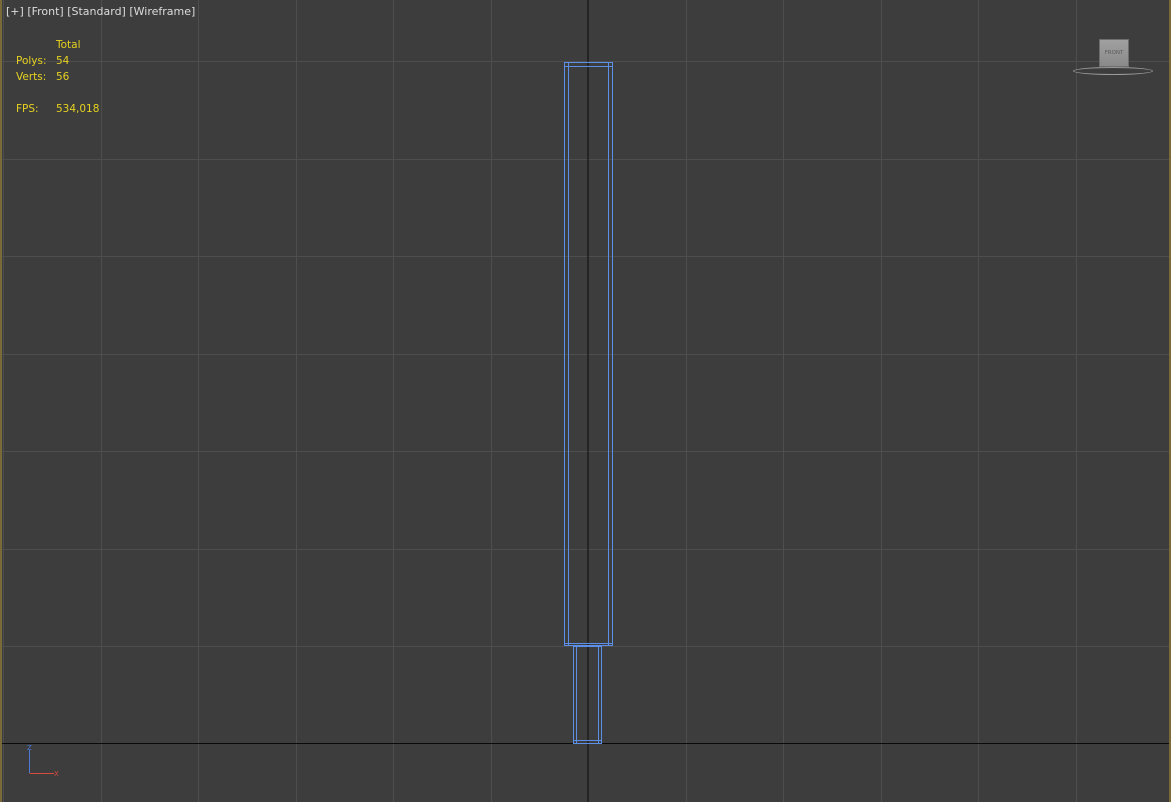  What do you see at coordinates (27, 109) in the screenshot?
I see `fps-label: FPS:` at bounding box center [27, 109].